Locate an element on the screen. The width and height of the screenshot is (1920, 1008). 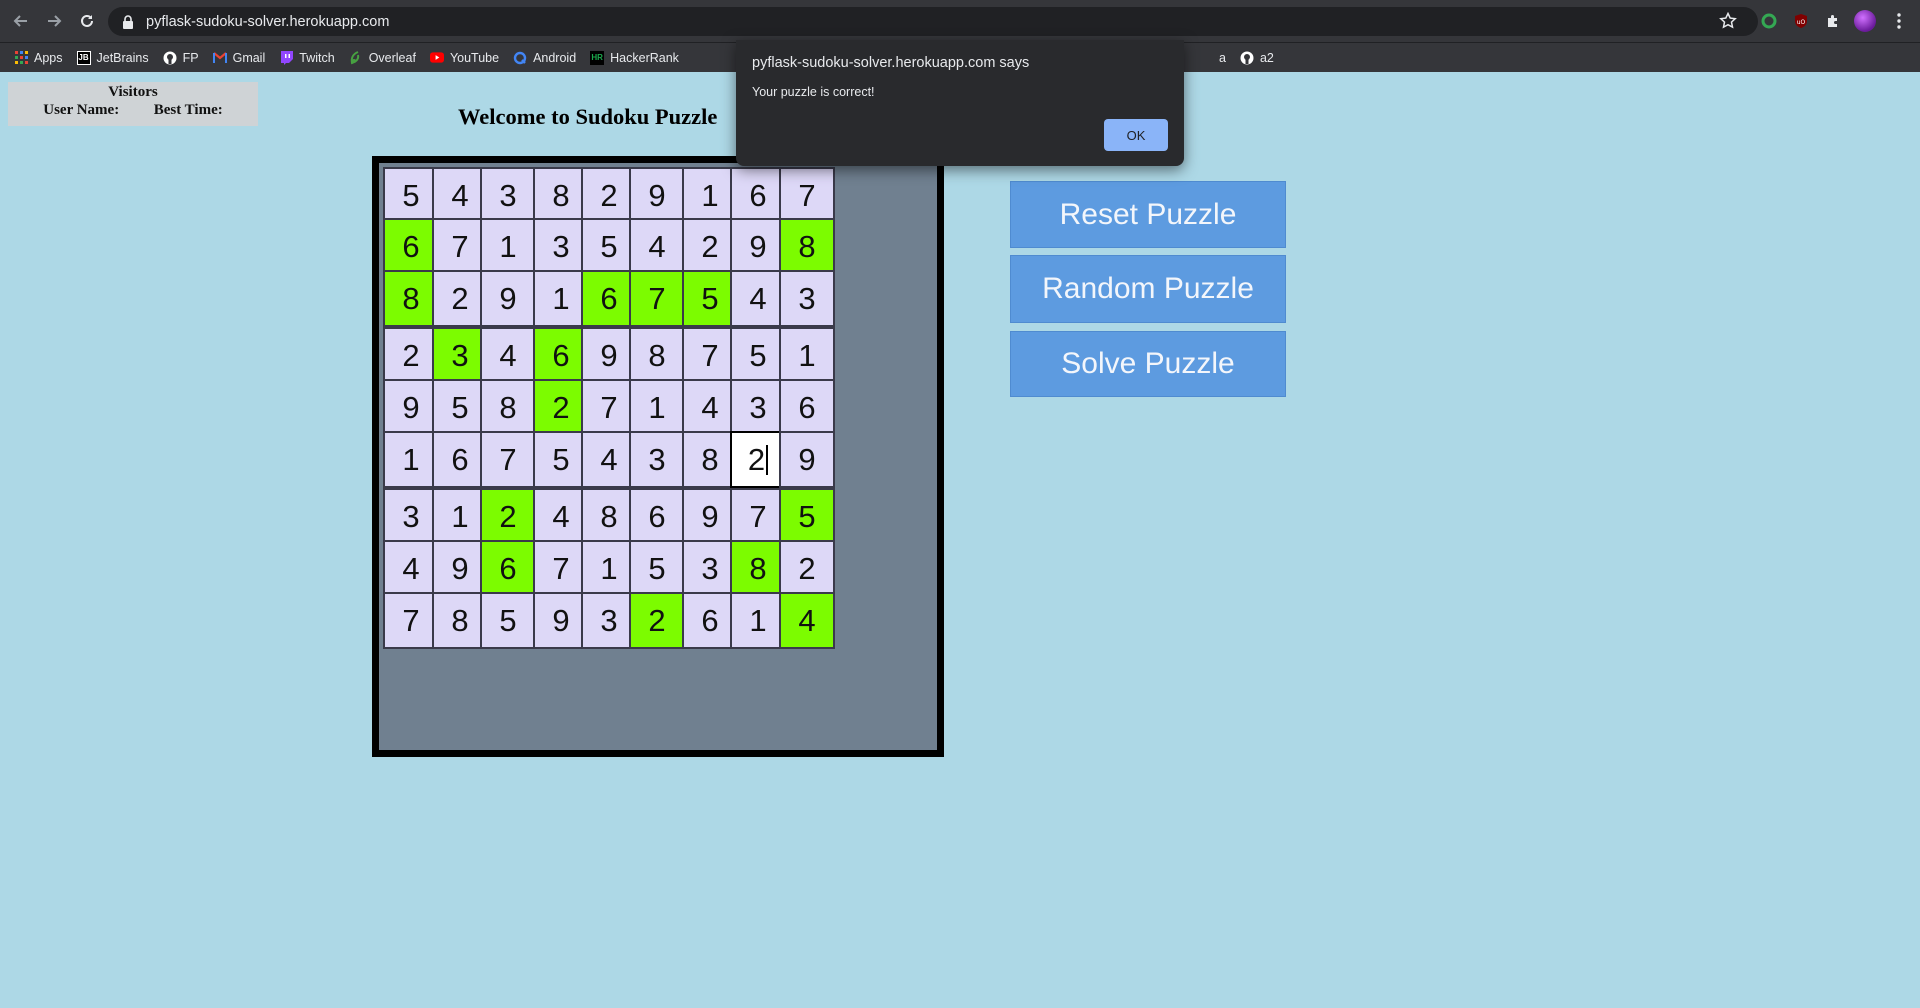
reload-button is located at coordinates (87, 21).